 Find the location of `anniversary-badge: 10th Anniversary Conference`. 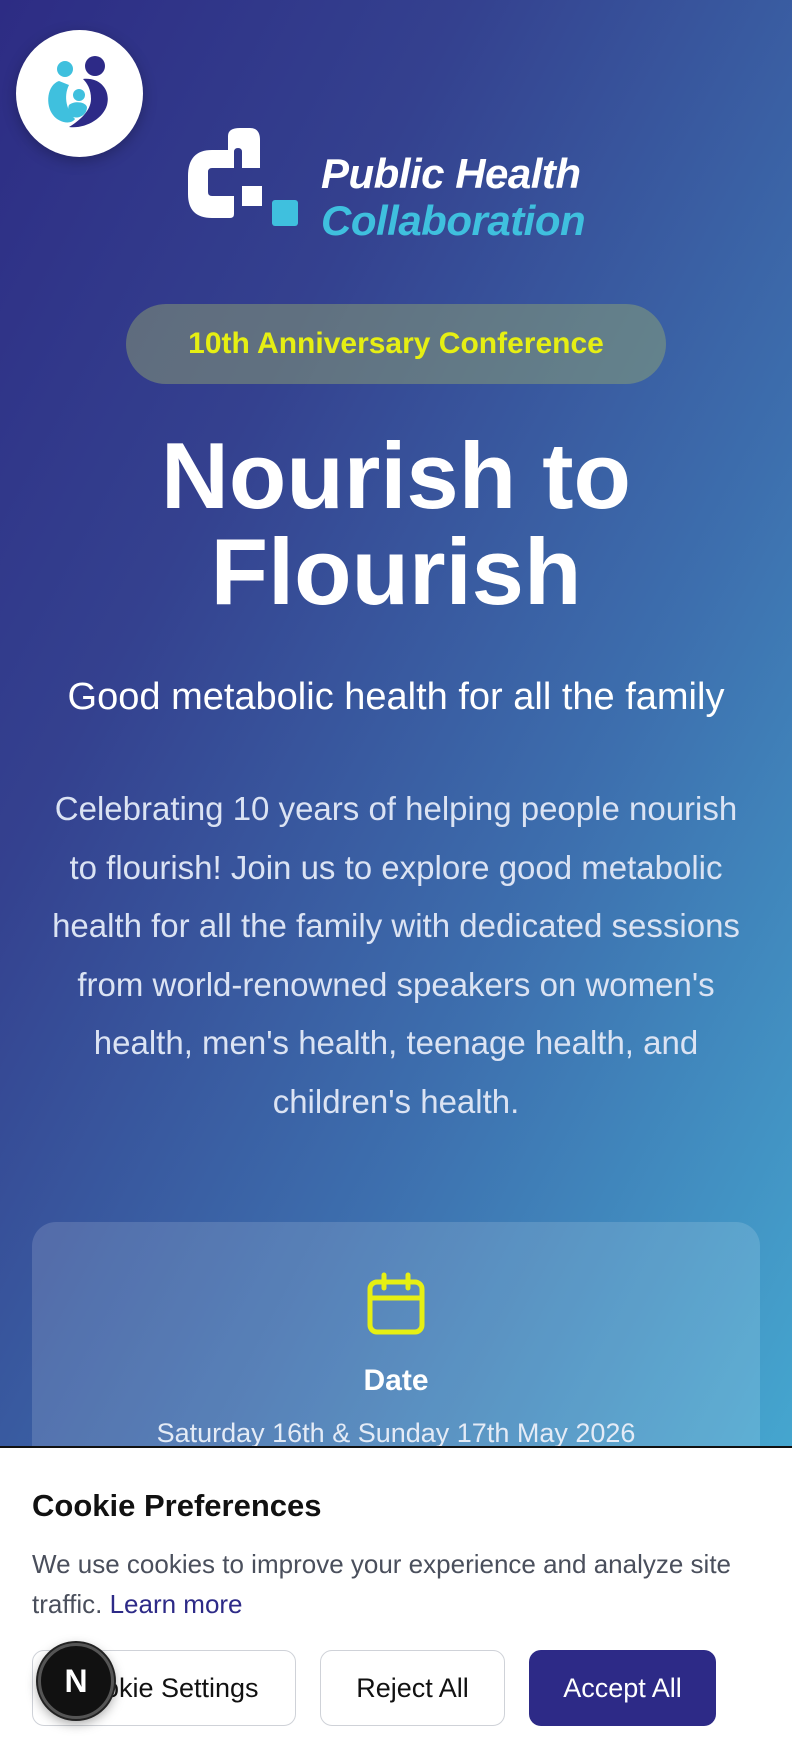

anniversary-badge: 10th Anniversary Conference is located at coordinates (396, 344).